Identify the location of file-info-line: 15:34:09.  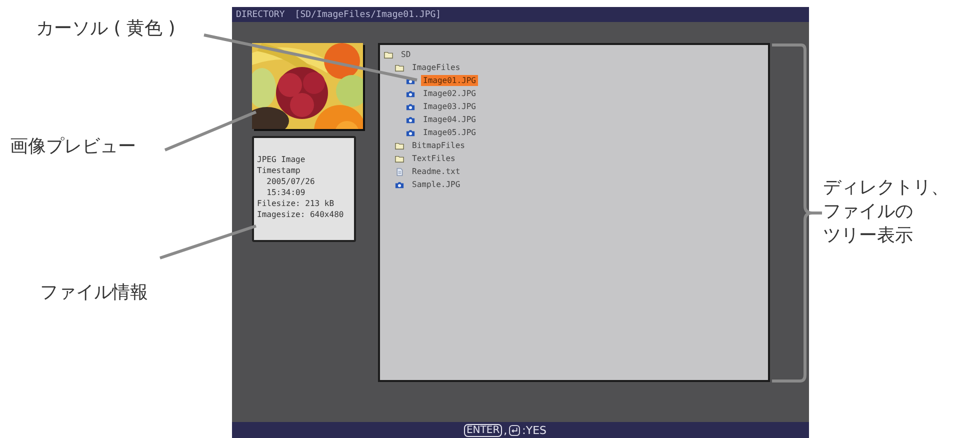
(286, 192).